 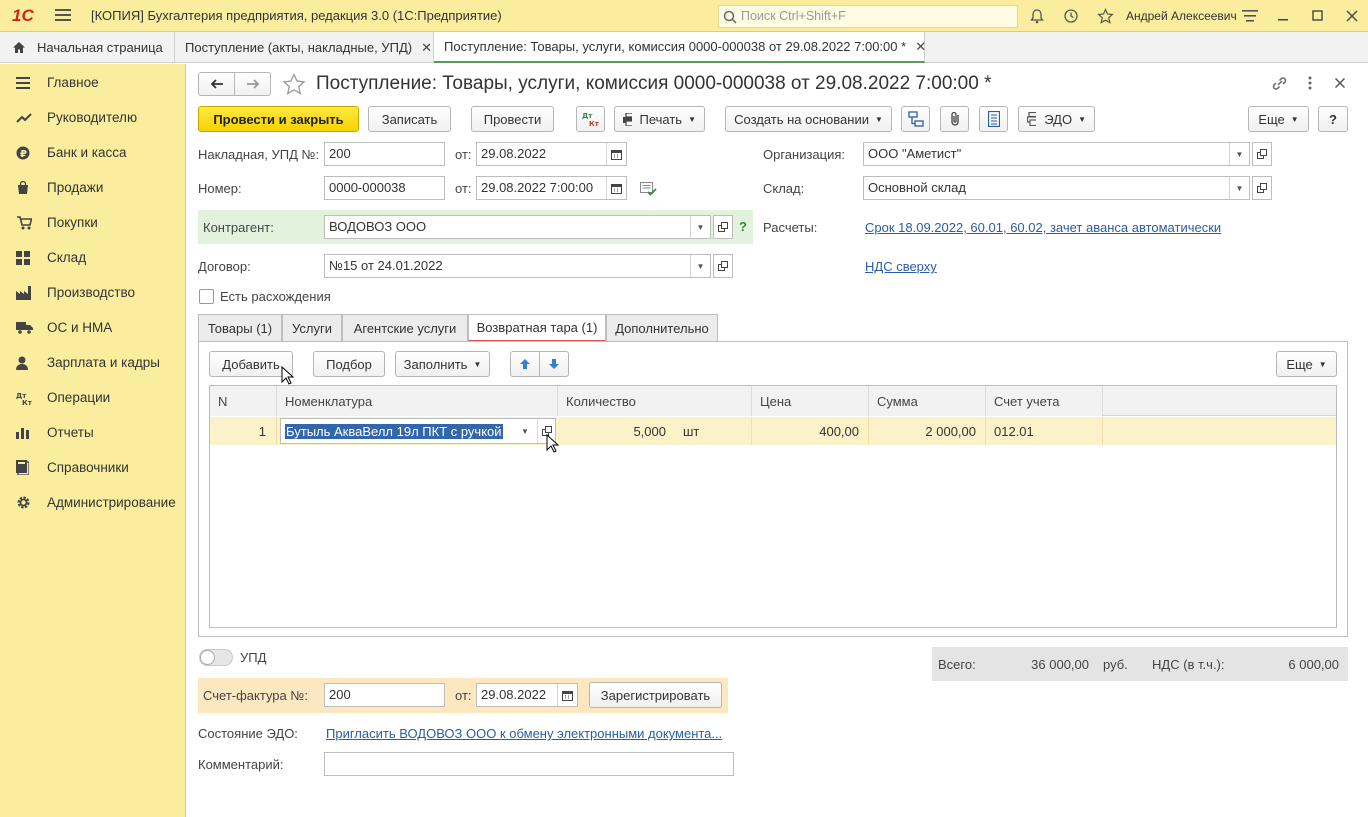 What do you see at coordinates (93, 327) in the screenshot?
I see `sidebar-item-assets: ОС и НМА` at bounding box center [93, 327].